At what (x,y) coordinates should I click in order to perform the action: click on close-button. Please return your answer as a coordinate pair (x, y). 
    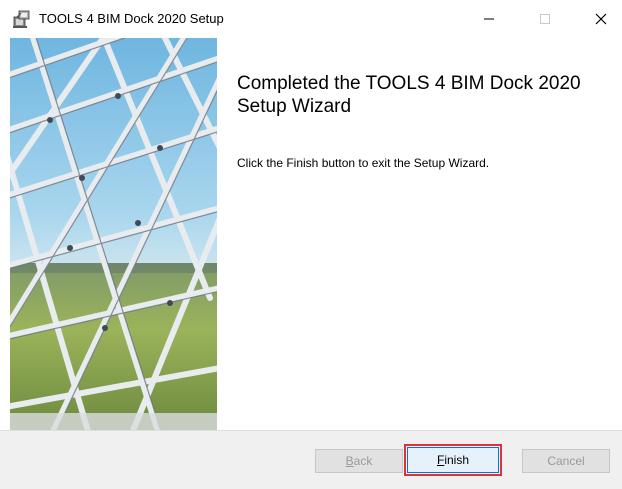
    Looking at the image, I should click on (600, 19).